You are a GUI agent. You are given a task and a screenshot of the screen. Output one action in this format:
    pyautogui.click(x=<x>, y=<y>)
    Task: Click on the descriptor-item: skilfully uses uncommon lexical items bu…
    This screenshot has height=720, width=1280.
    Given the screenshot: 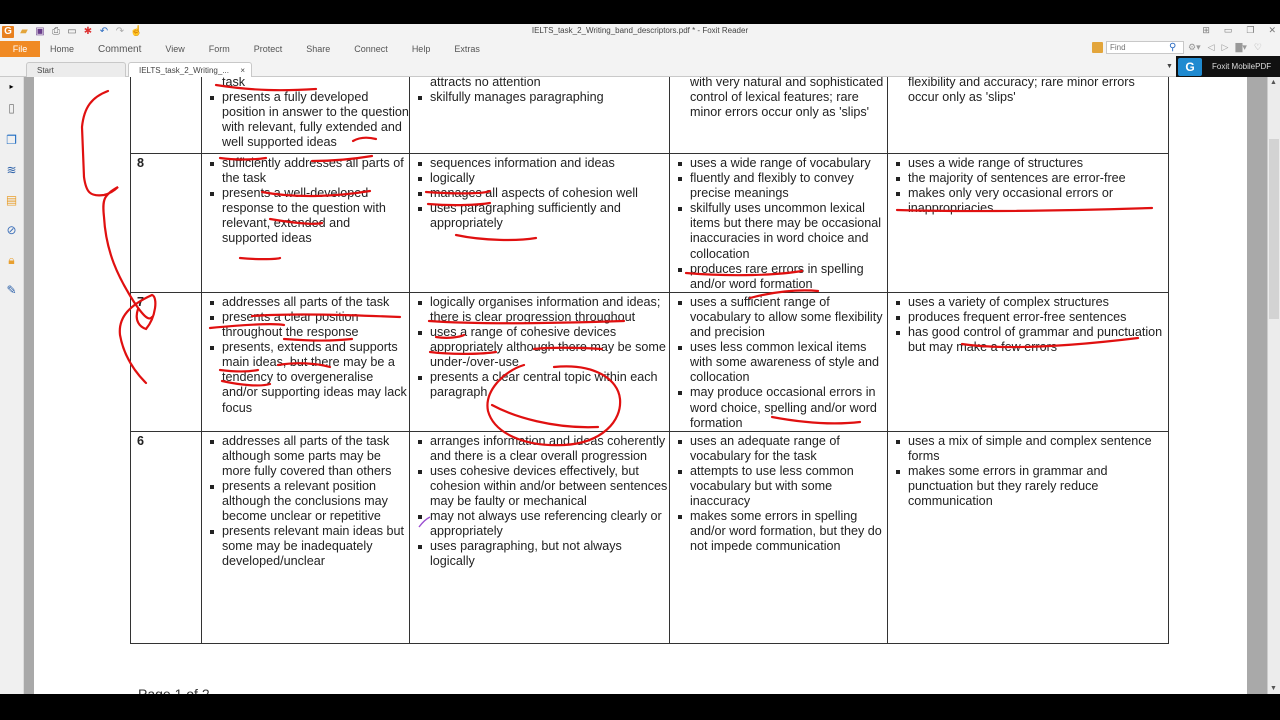 What is the action you would take?
    pyautogui.click(x=778, y=231)
    